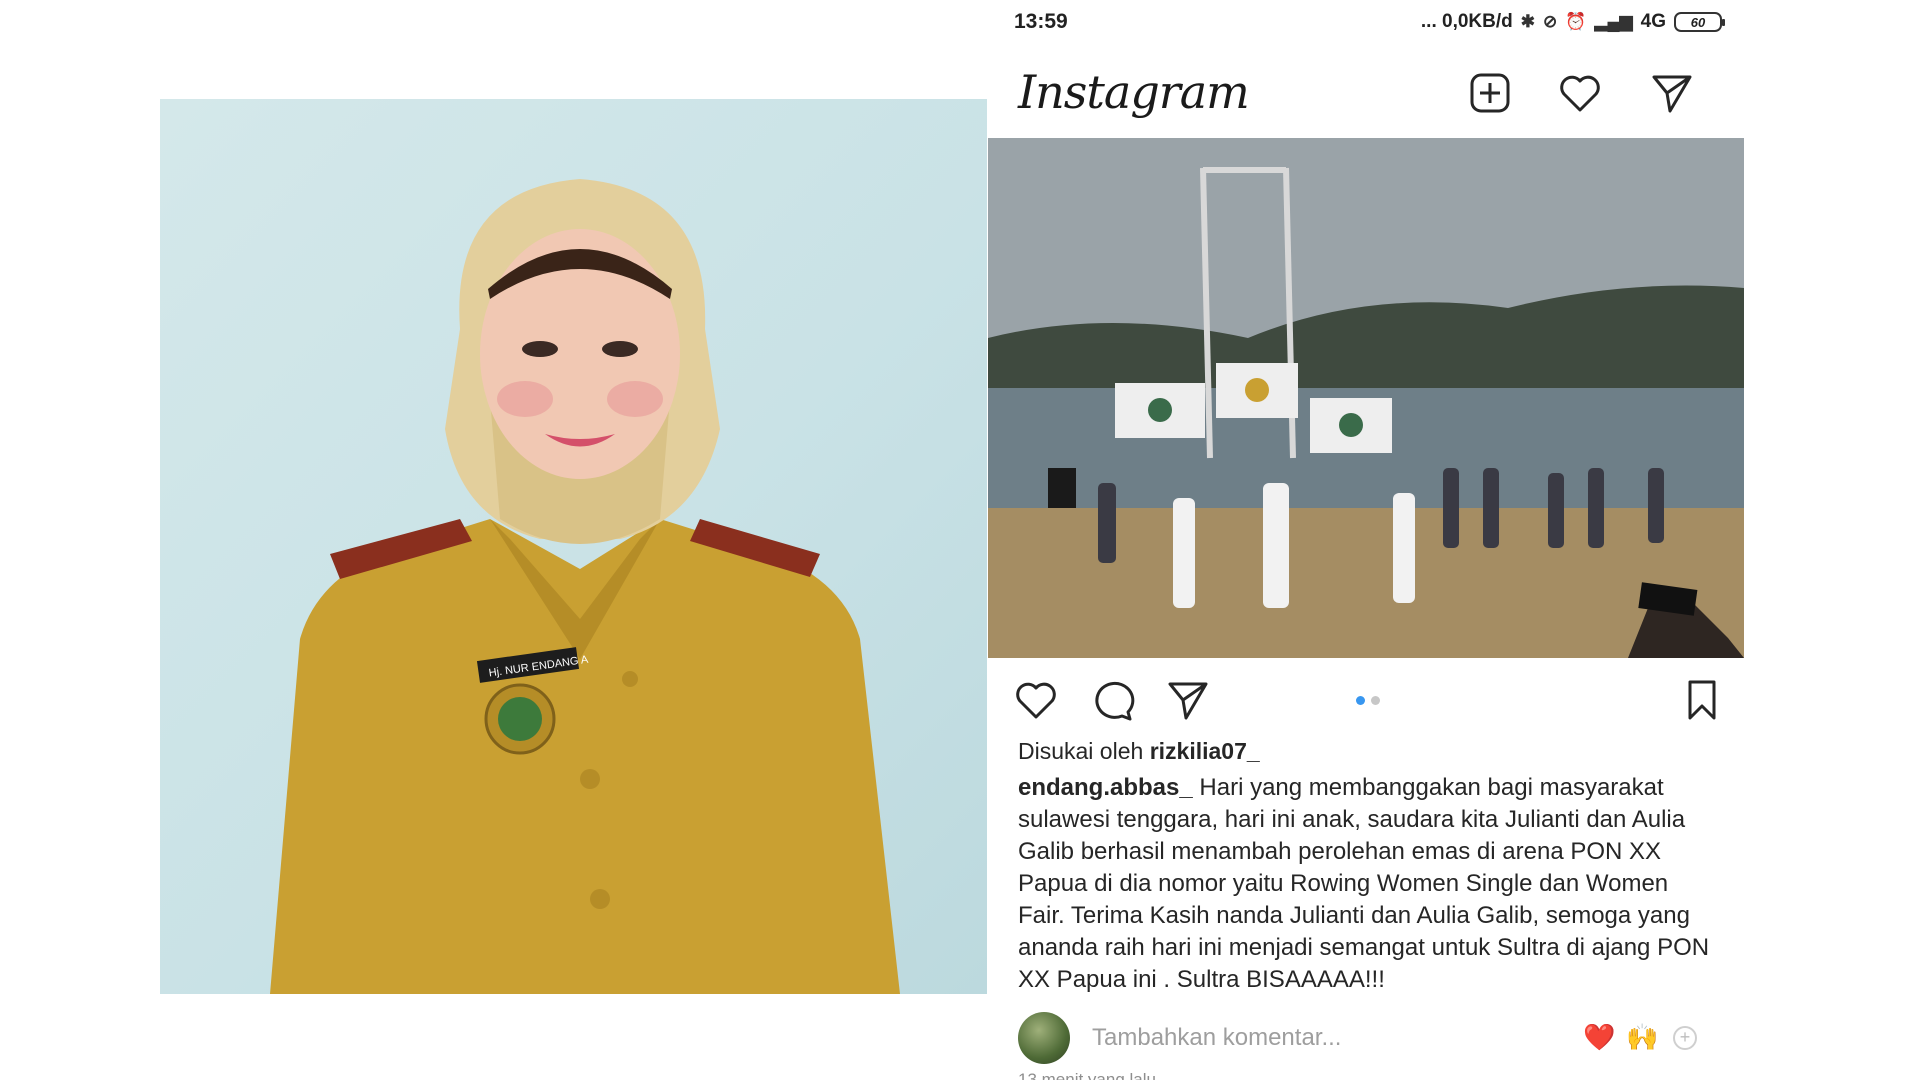 This screenshot has width=1920, height=1080. Describe the element at coordinates (1360, 700) in the screenshot. I see `carousel-dot-active` at that location.